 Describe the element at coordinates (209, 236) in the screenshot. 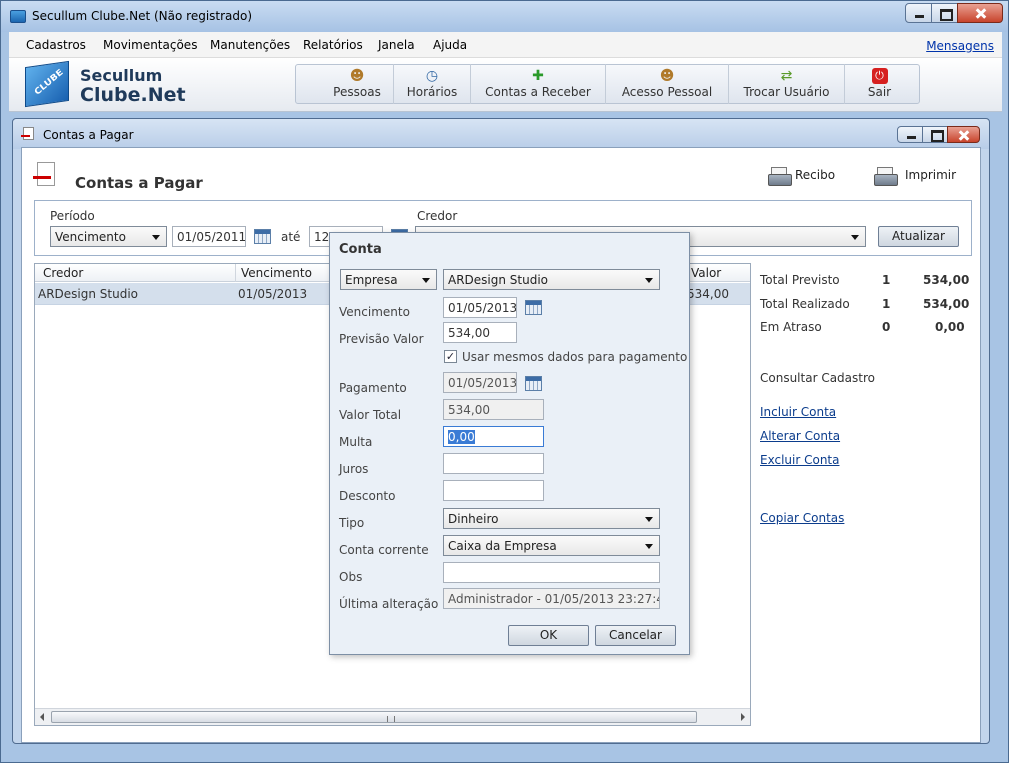

I see `date-from-input: 01/05/2011` at that location.